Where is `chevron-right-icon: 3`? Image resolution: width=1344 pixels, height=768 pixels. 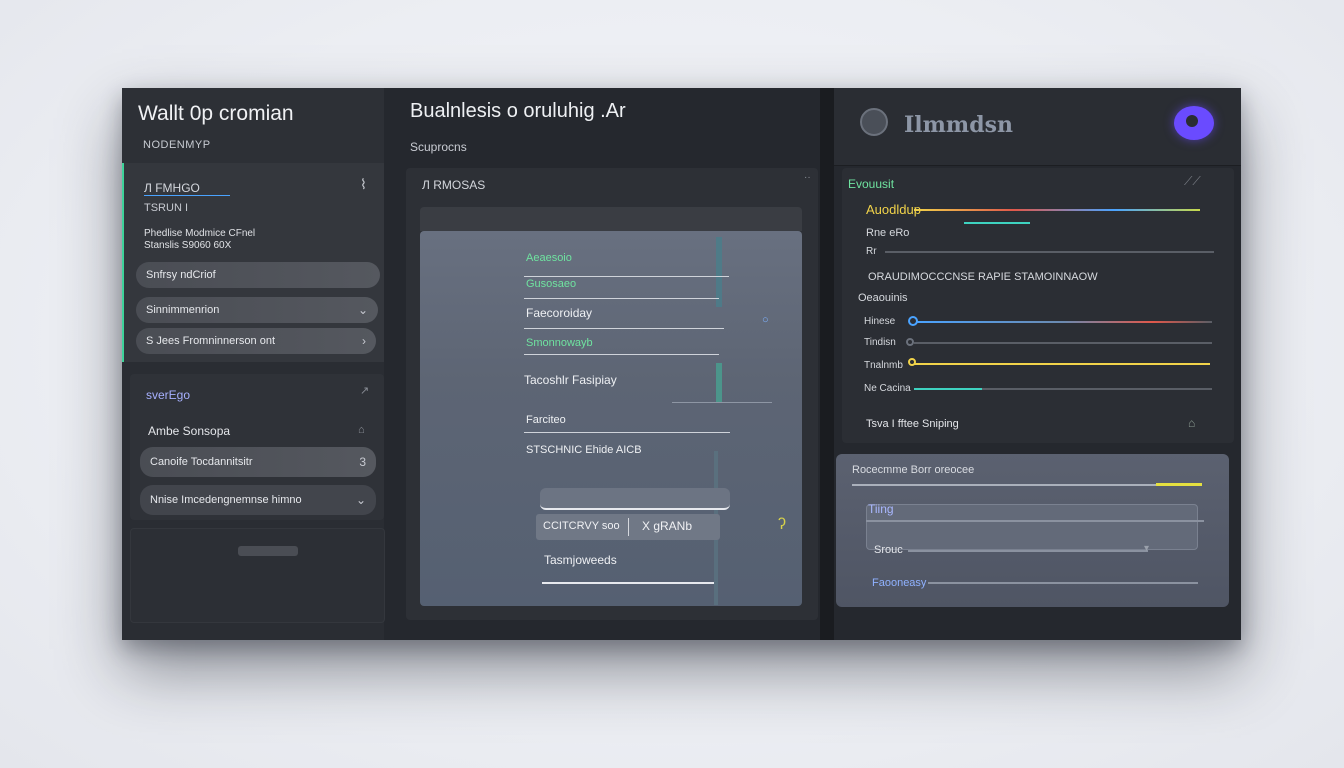
chevron-right-icon: 3 is located at coordinates (362, 462).